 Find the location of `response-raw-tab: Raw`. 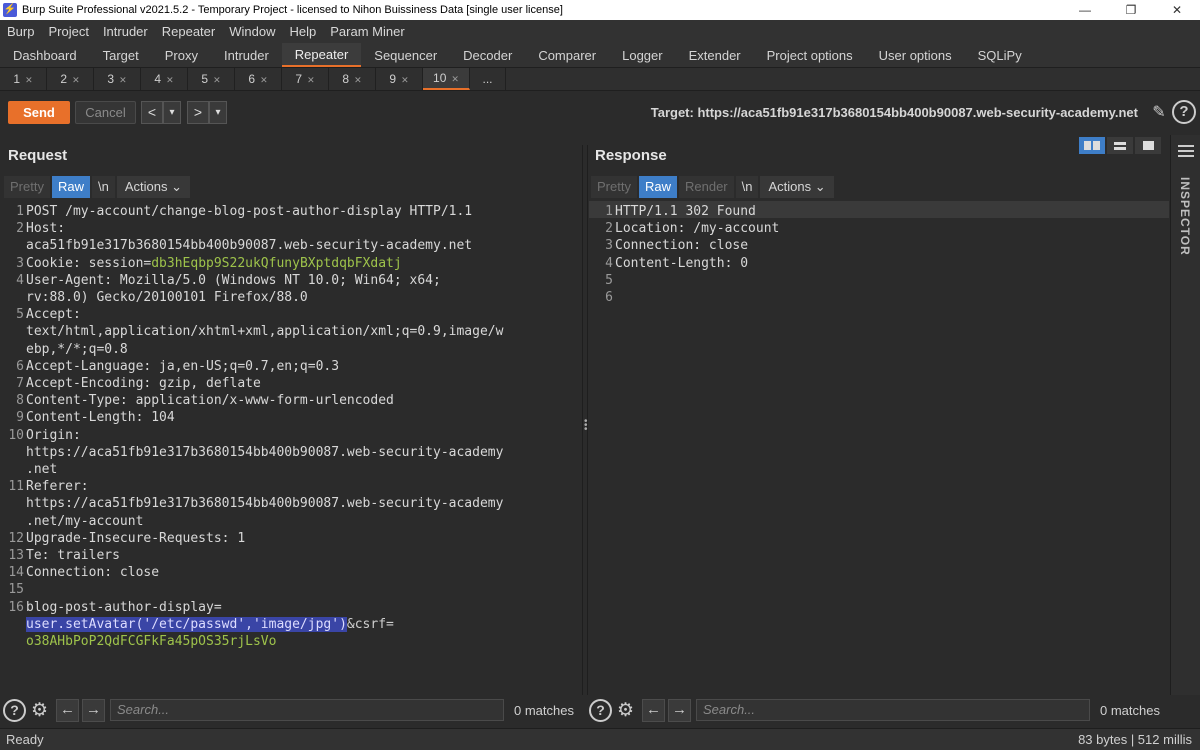

response-raw-tab: Raw is located at coordinates (657, 187).